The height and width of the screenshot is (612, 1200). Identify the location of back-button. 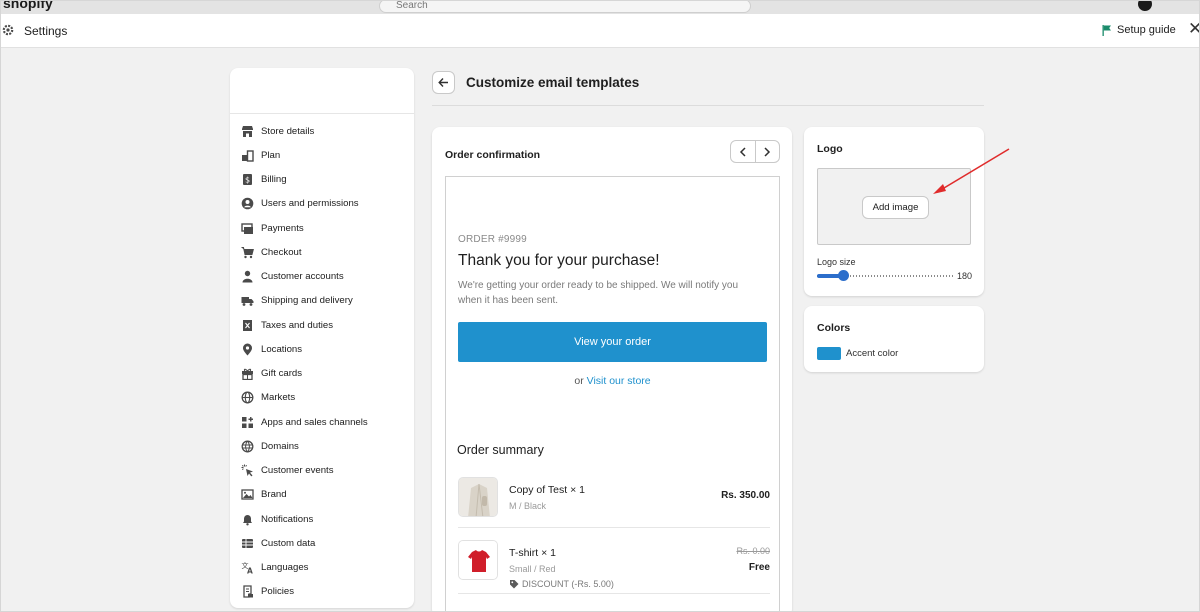
(443, 82).